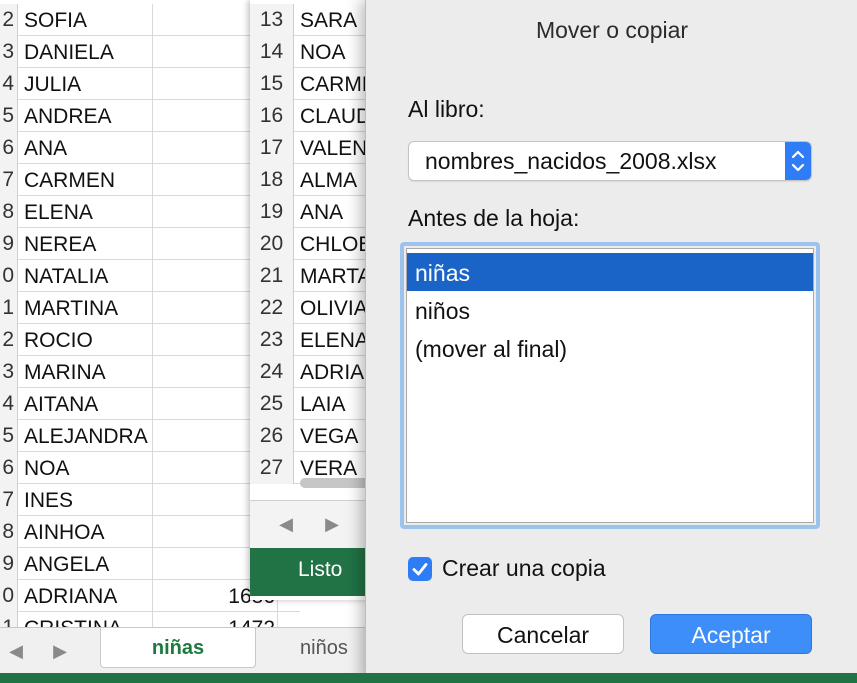 The height and width of the screenshot is (683, 857). What do you see at coordinates (68, 116) in the screenshot?
I see `name-cell: ANDREA` at bounding box center [68, 116].